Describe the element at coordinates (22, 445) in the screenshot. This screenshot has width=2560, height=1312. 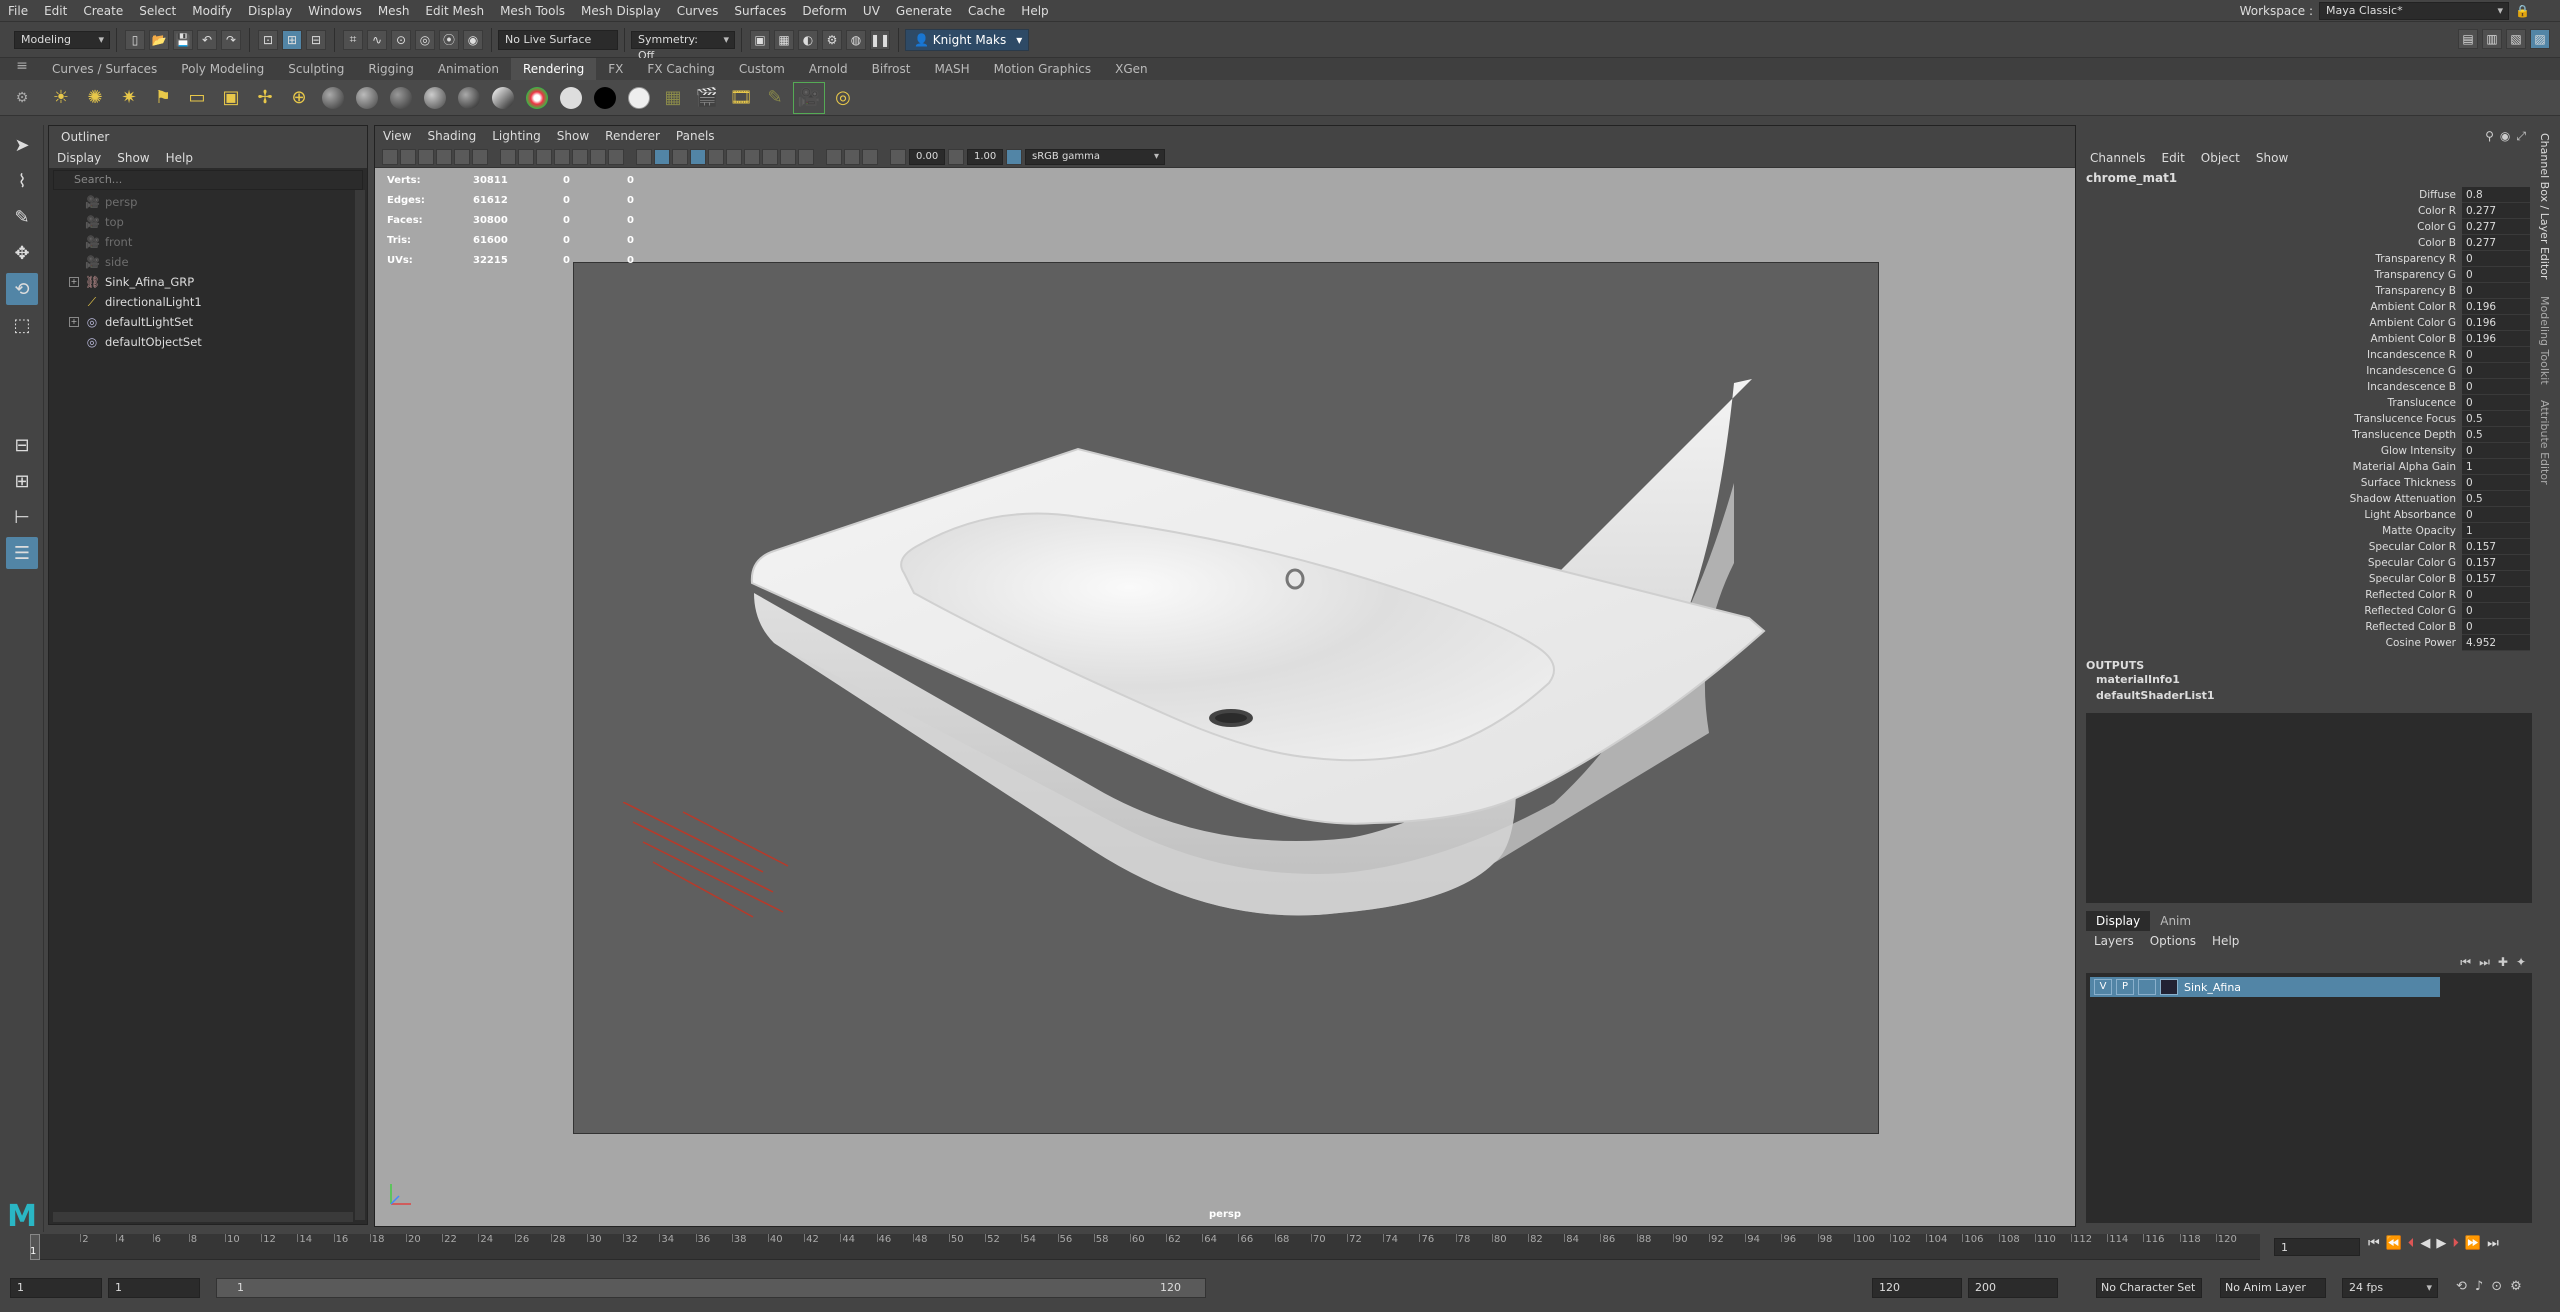
I see `single-perspective-layout-icon: ⊟` at that location.